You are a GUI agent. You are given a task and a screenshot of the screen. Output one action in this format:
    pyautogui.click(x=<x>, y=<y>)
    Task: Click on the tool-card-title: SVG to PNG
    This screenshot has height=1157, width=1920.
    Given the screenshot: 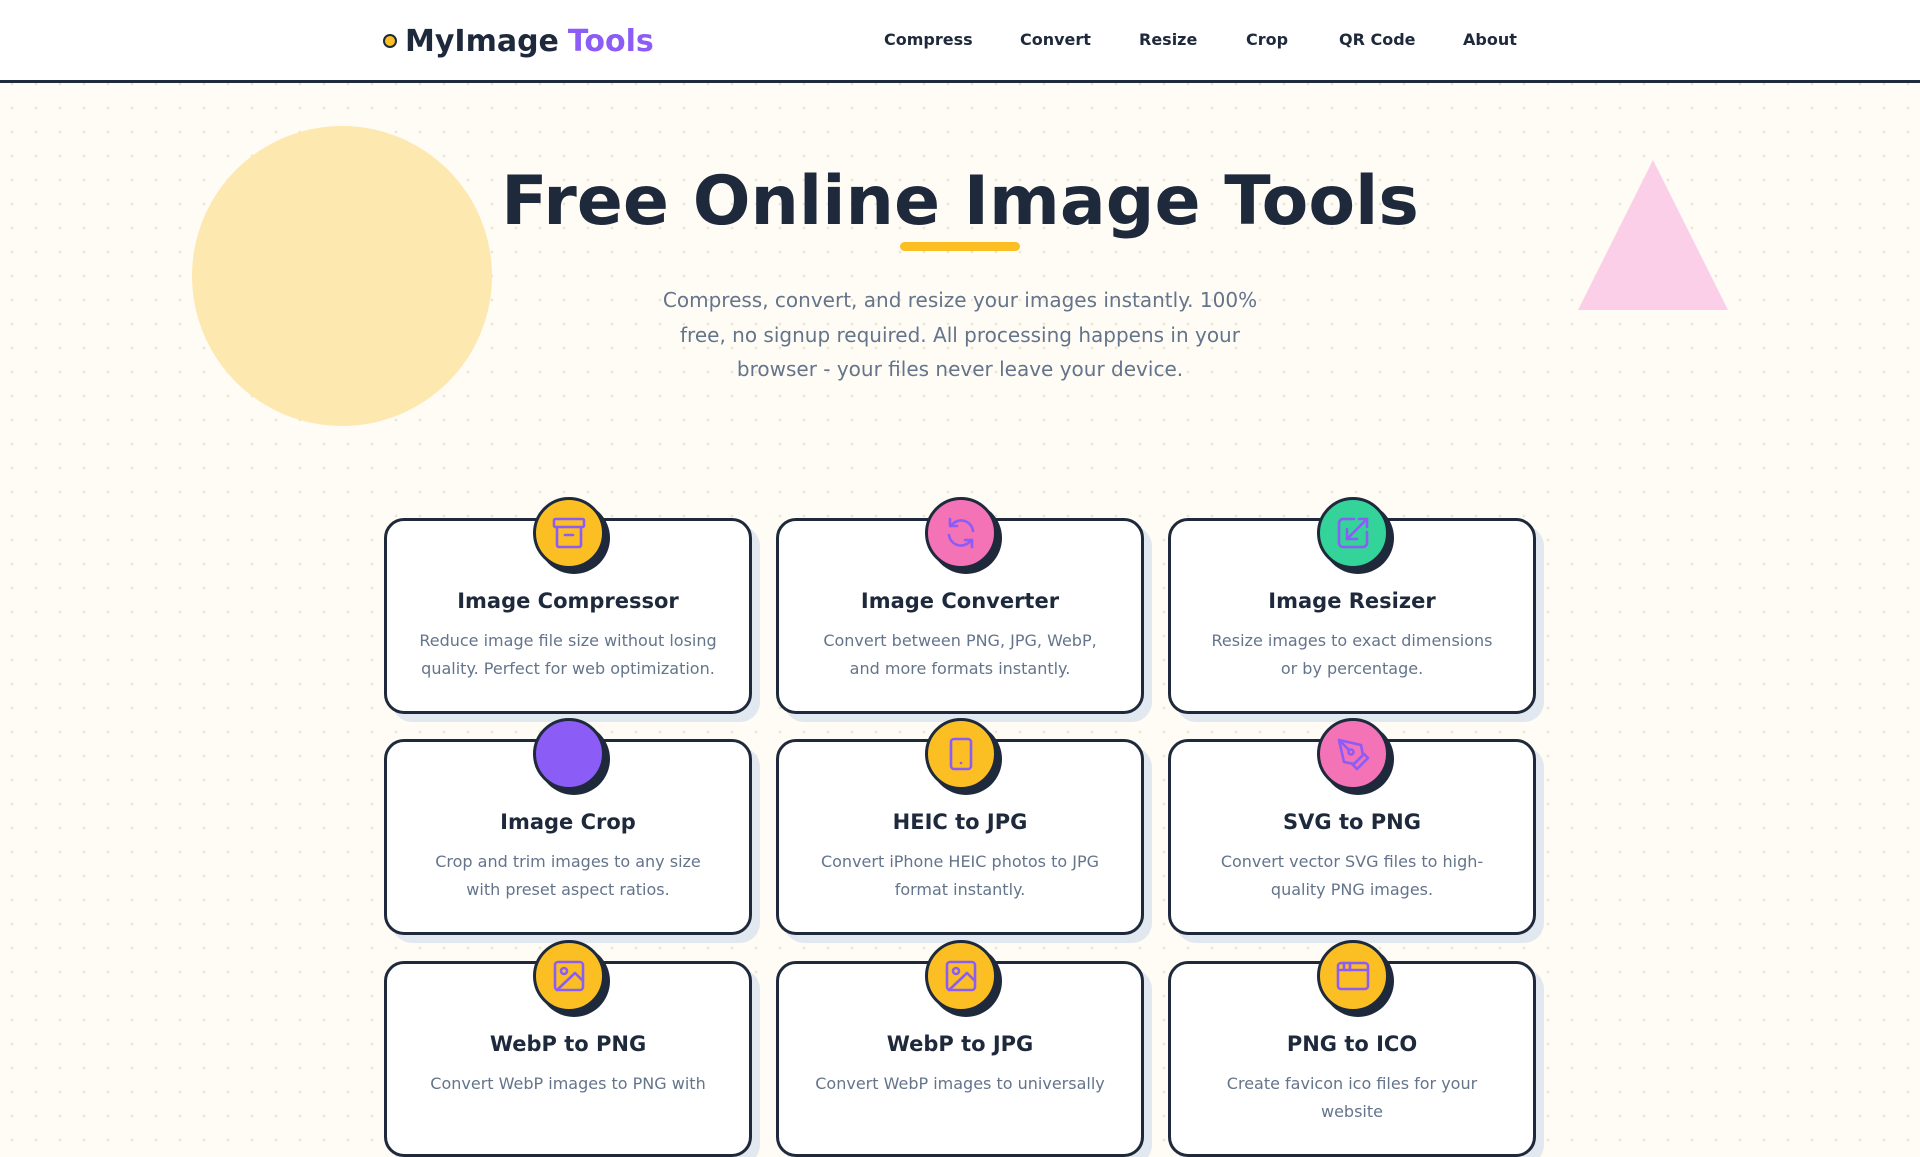 What is the action you would take?
    pyautogui.click(x=1352, y=822)
    